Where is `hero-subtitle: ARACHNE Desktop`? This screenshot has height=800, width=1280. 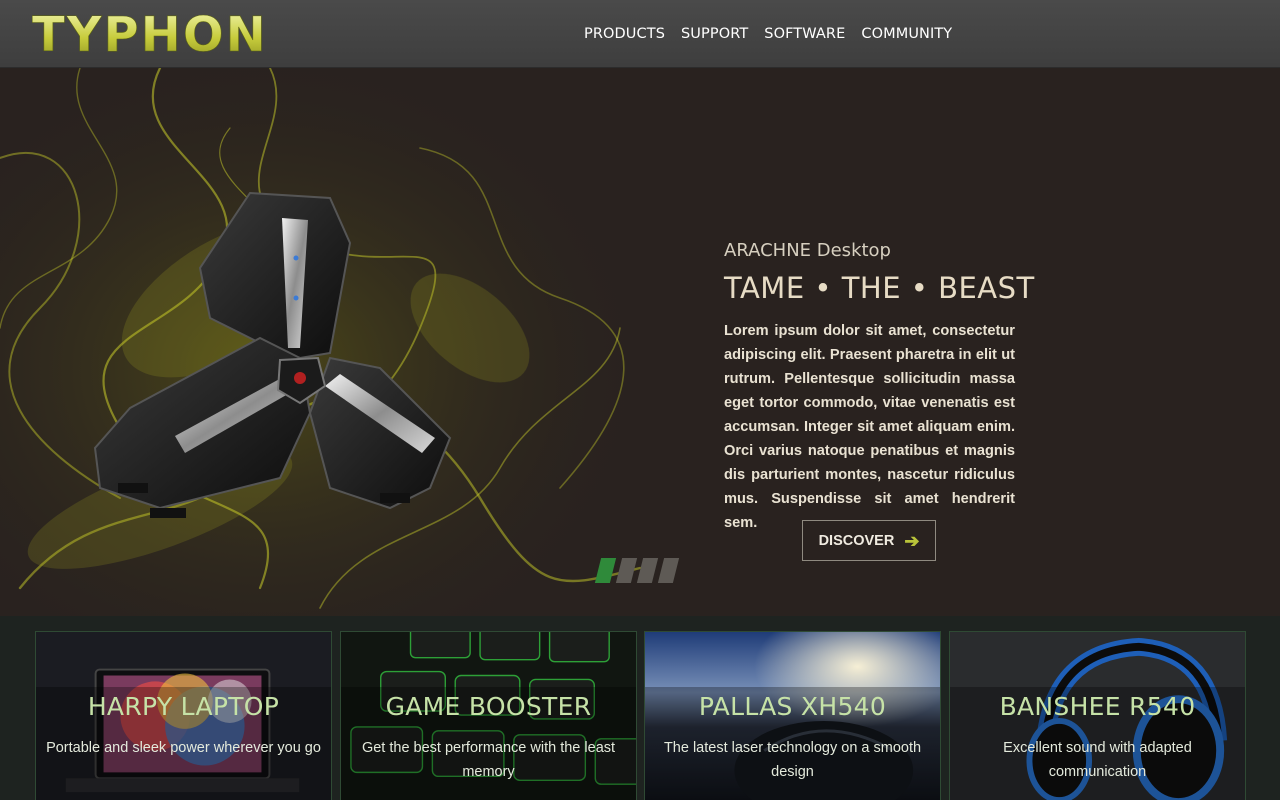 hero-subtitle: ARACHNE Desktop is located at coordinates (807, 250).